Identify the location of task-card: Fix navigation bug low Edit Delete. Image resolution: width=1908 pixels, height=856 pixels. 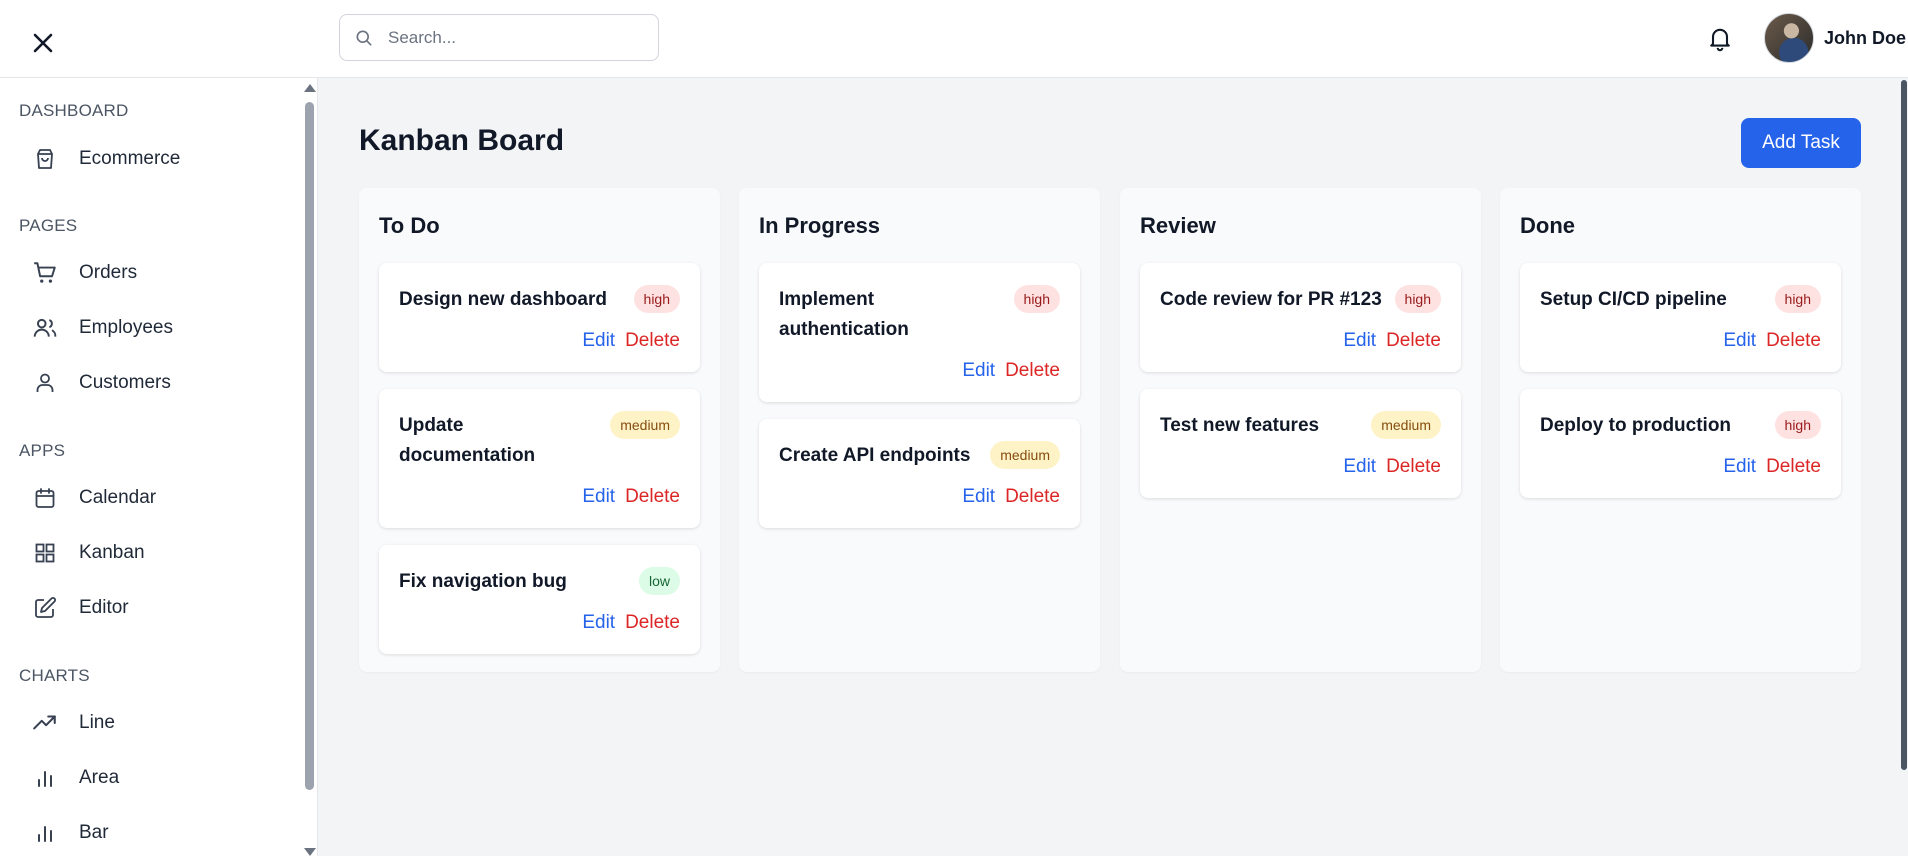
(539, 599).